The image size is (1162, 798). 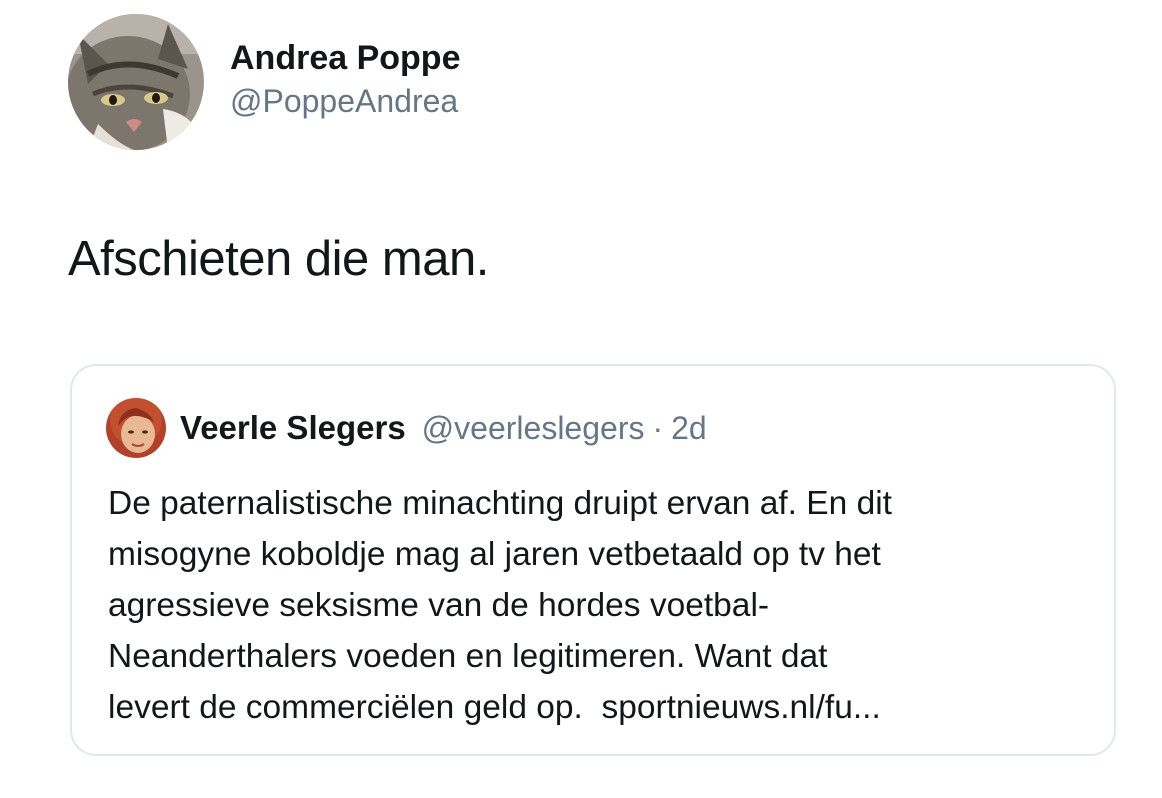 I want to click on quoted-text-line: levert de commerciëlen geld op., so click(x=345, y=707).